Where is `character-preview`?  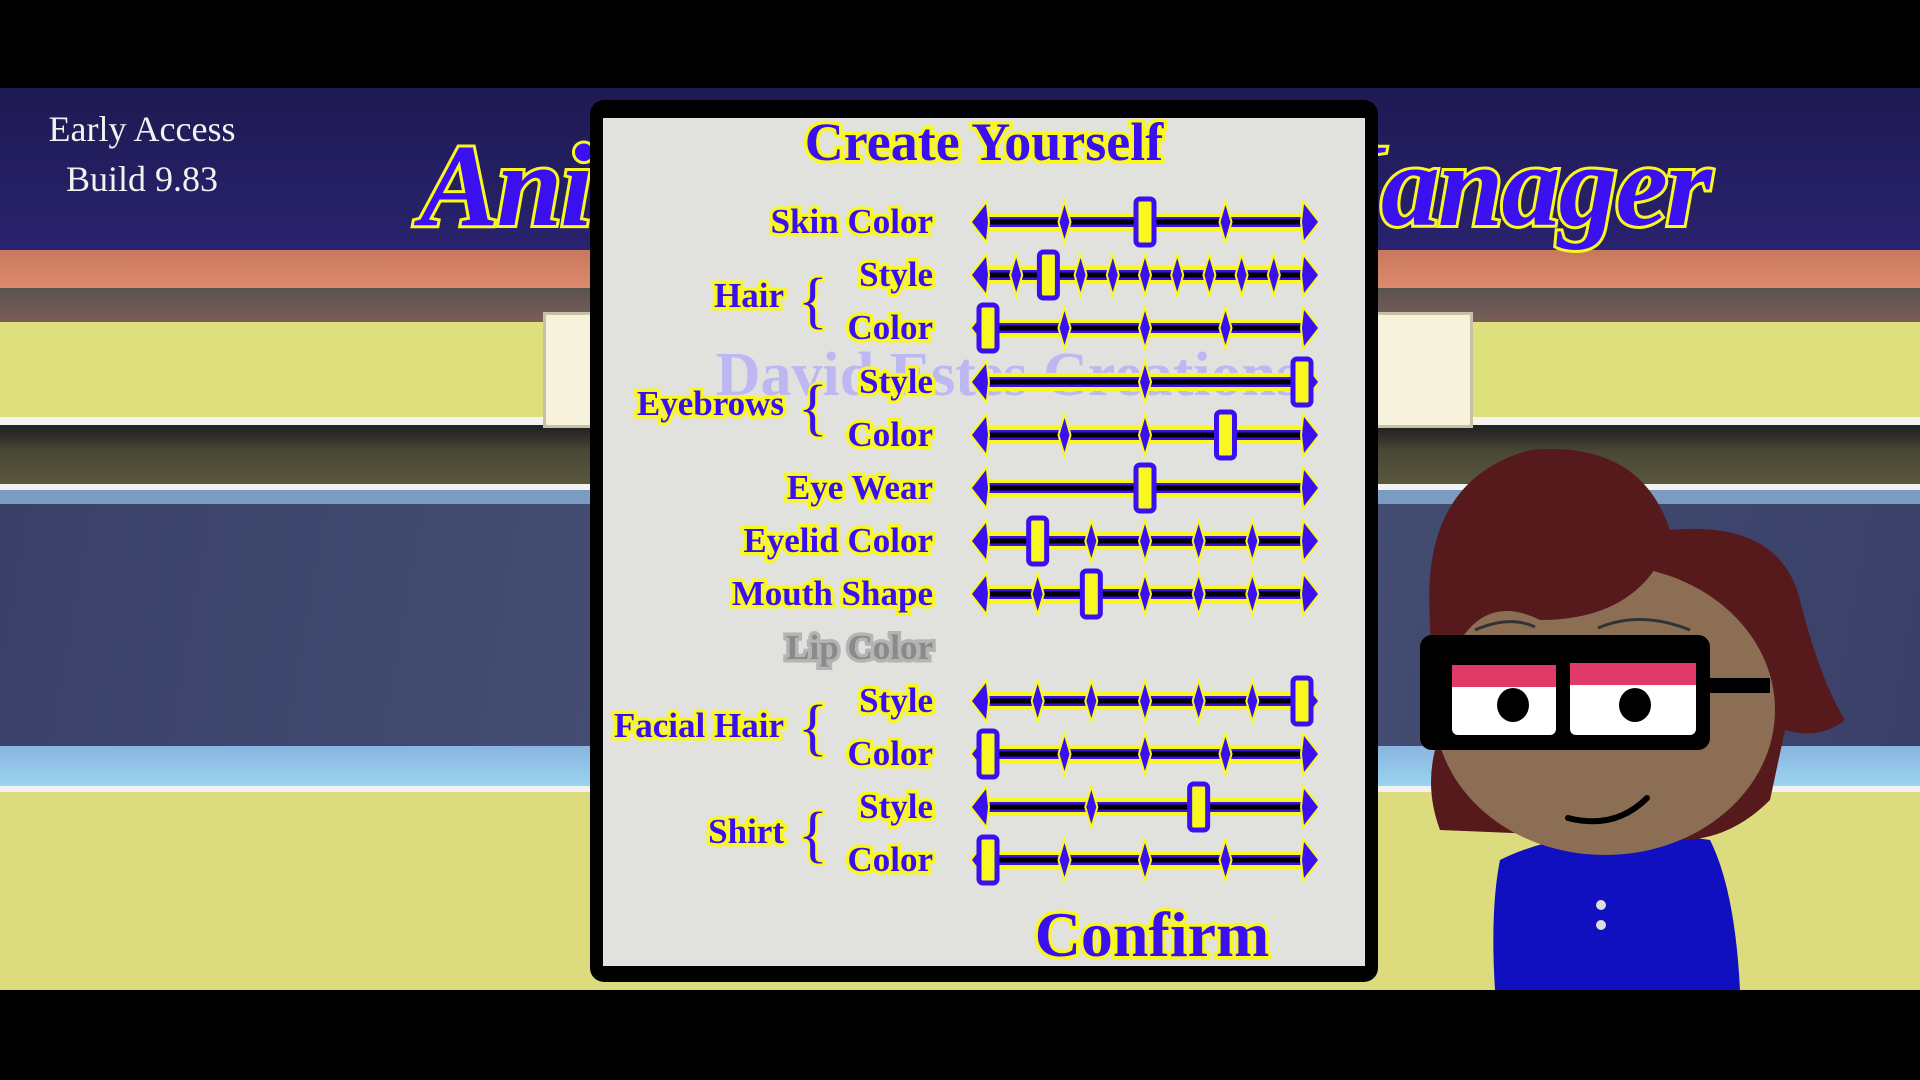 character-preview is located at coordinates (1632, 719).